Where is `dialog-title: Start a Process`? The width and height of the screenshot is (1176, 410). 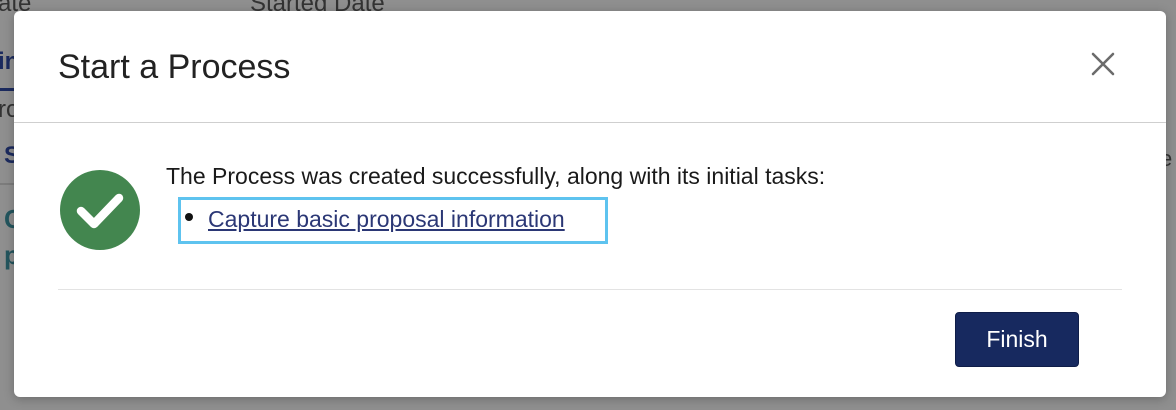
dialog-title: Start a Process is located at coordinates (174, 67).